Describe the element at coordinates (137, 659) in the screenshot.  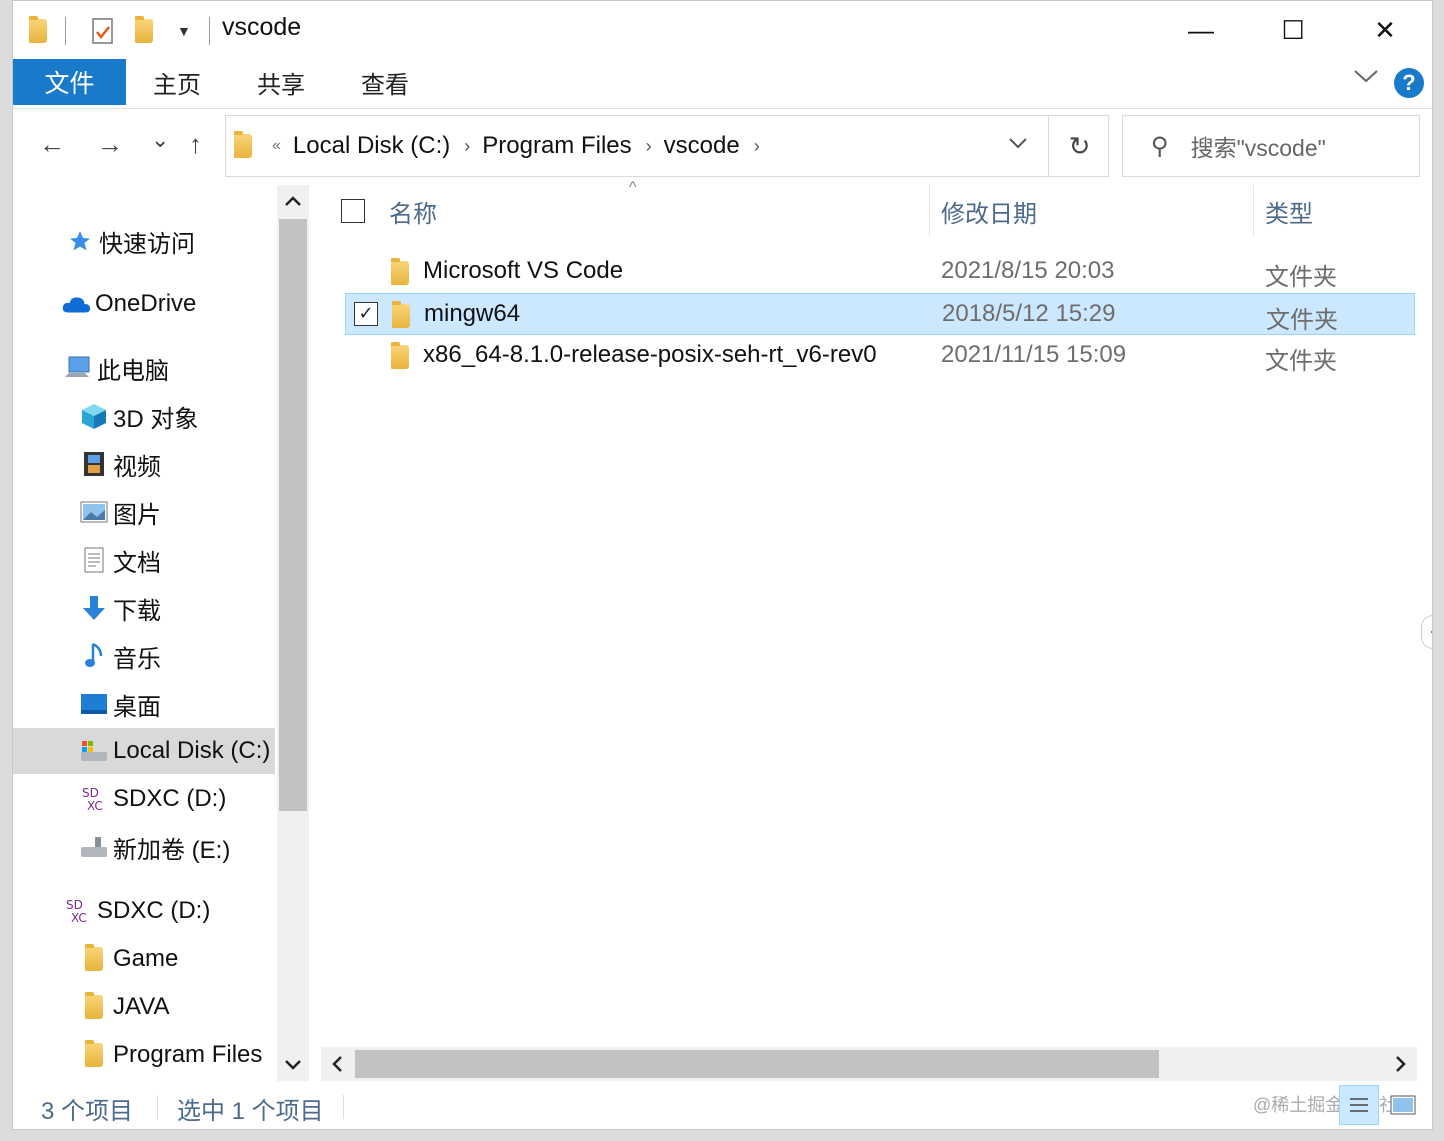
I see `nav-item-label: 音乐` at that location.